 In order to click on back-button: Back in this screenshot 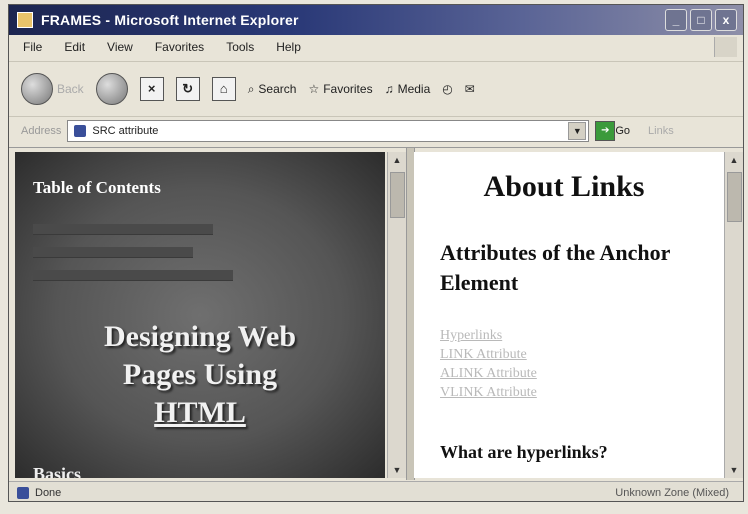, I will do `click(52, 89)`.